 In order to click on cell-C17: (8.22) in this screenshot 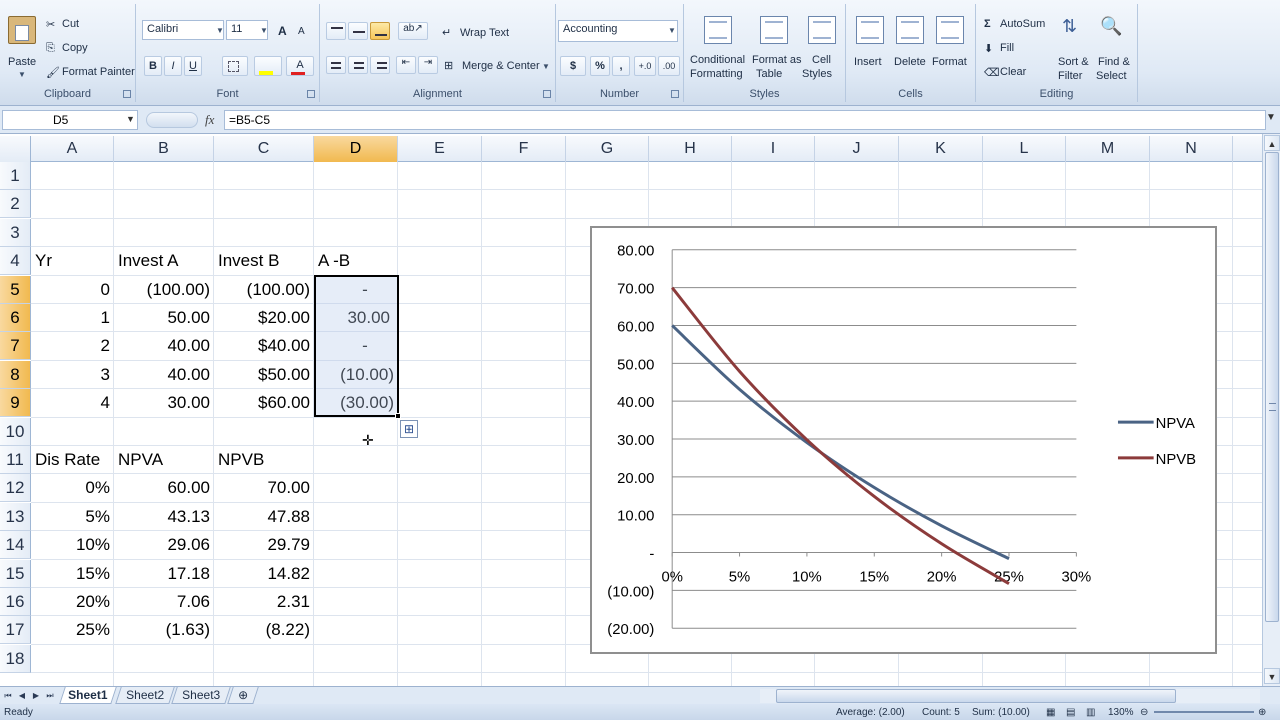, I will do `click(264, 630)`.